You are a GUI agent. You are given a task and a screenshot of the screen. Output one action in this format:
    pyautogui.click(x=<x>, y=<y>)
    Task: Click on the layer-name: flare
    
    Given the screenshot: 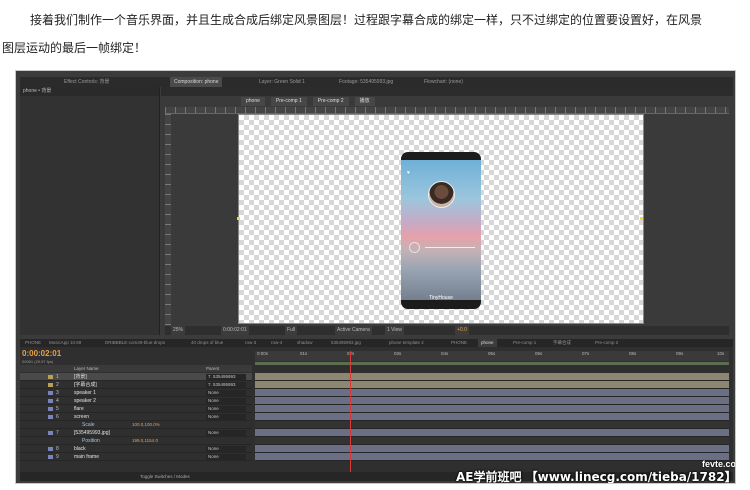 What is the action you would take?
    pyautogui.click(x=79, y=409)
    